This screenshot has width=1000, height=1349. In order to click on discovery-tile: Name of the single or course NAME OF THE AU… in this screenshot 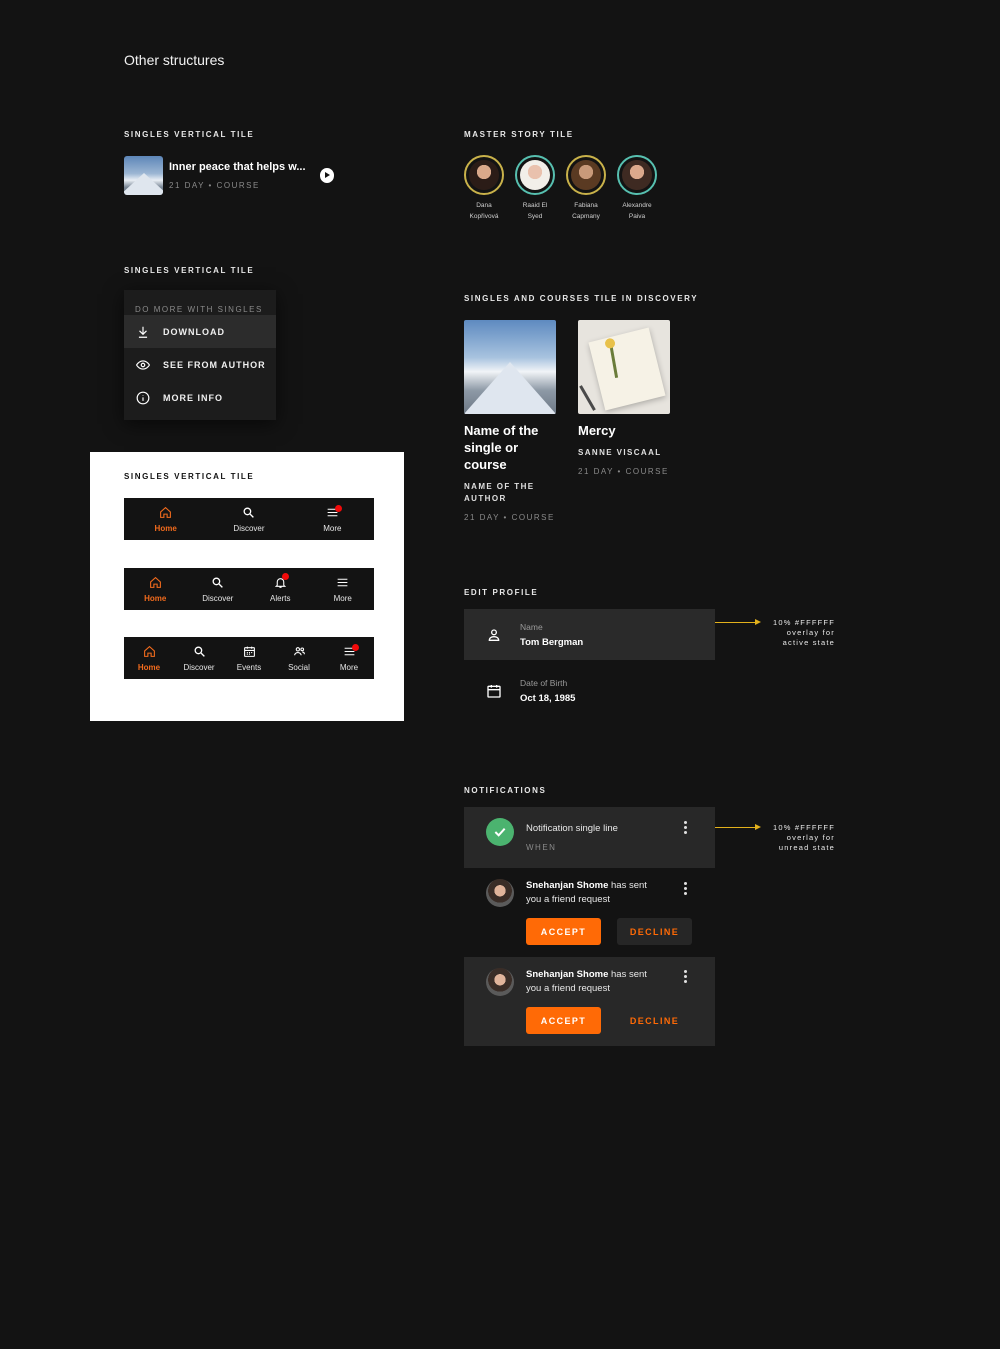, I will do `click(510, 421)`.